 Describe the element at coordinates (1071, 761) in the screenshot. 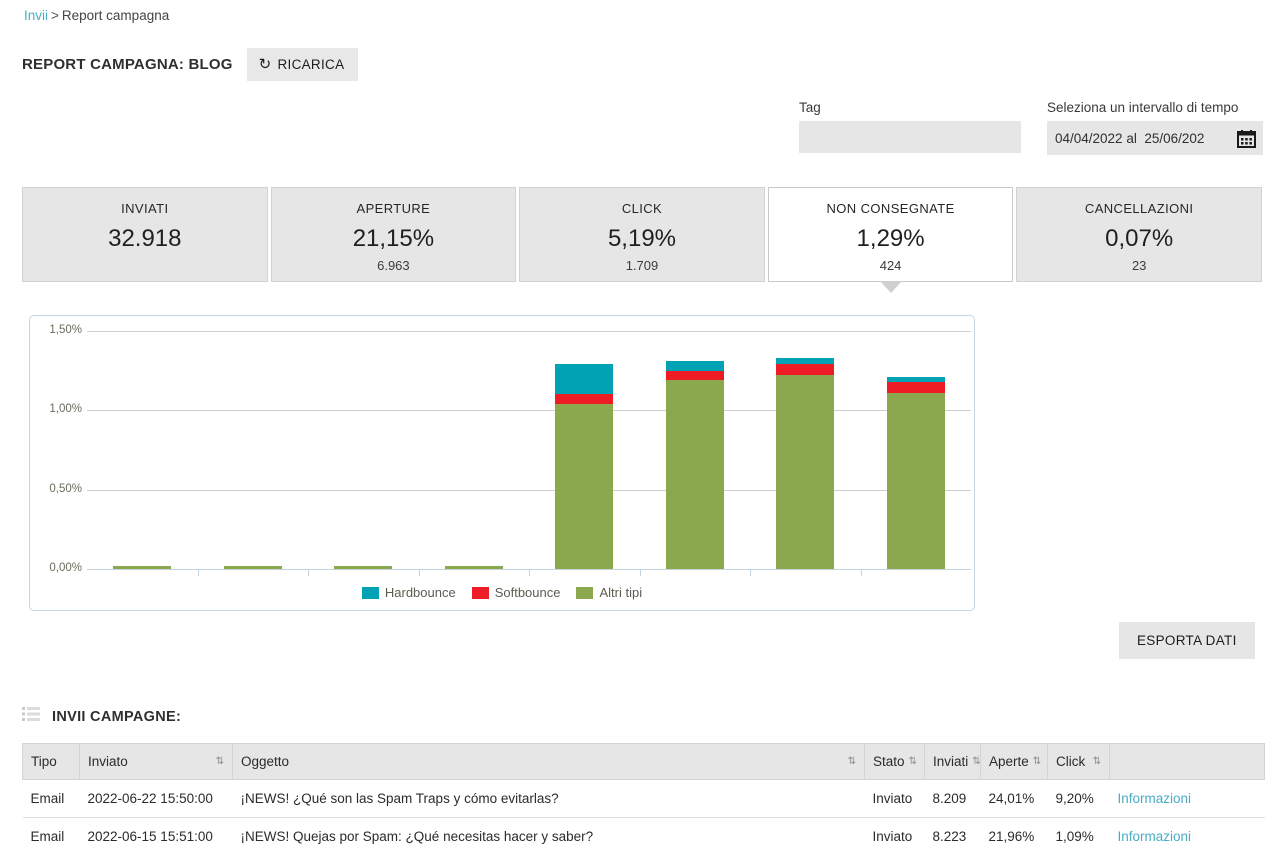

I see `table-header-label: Click` at that location.